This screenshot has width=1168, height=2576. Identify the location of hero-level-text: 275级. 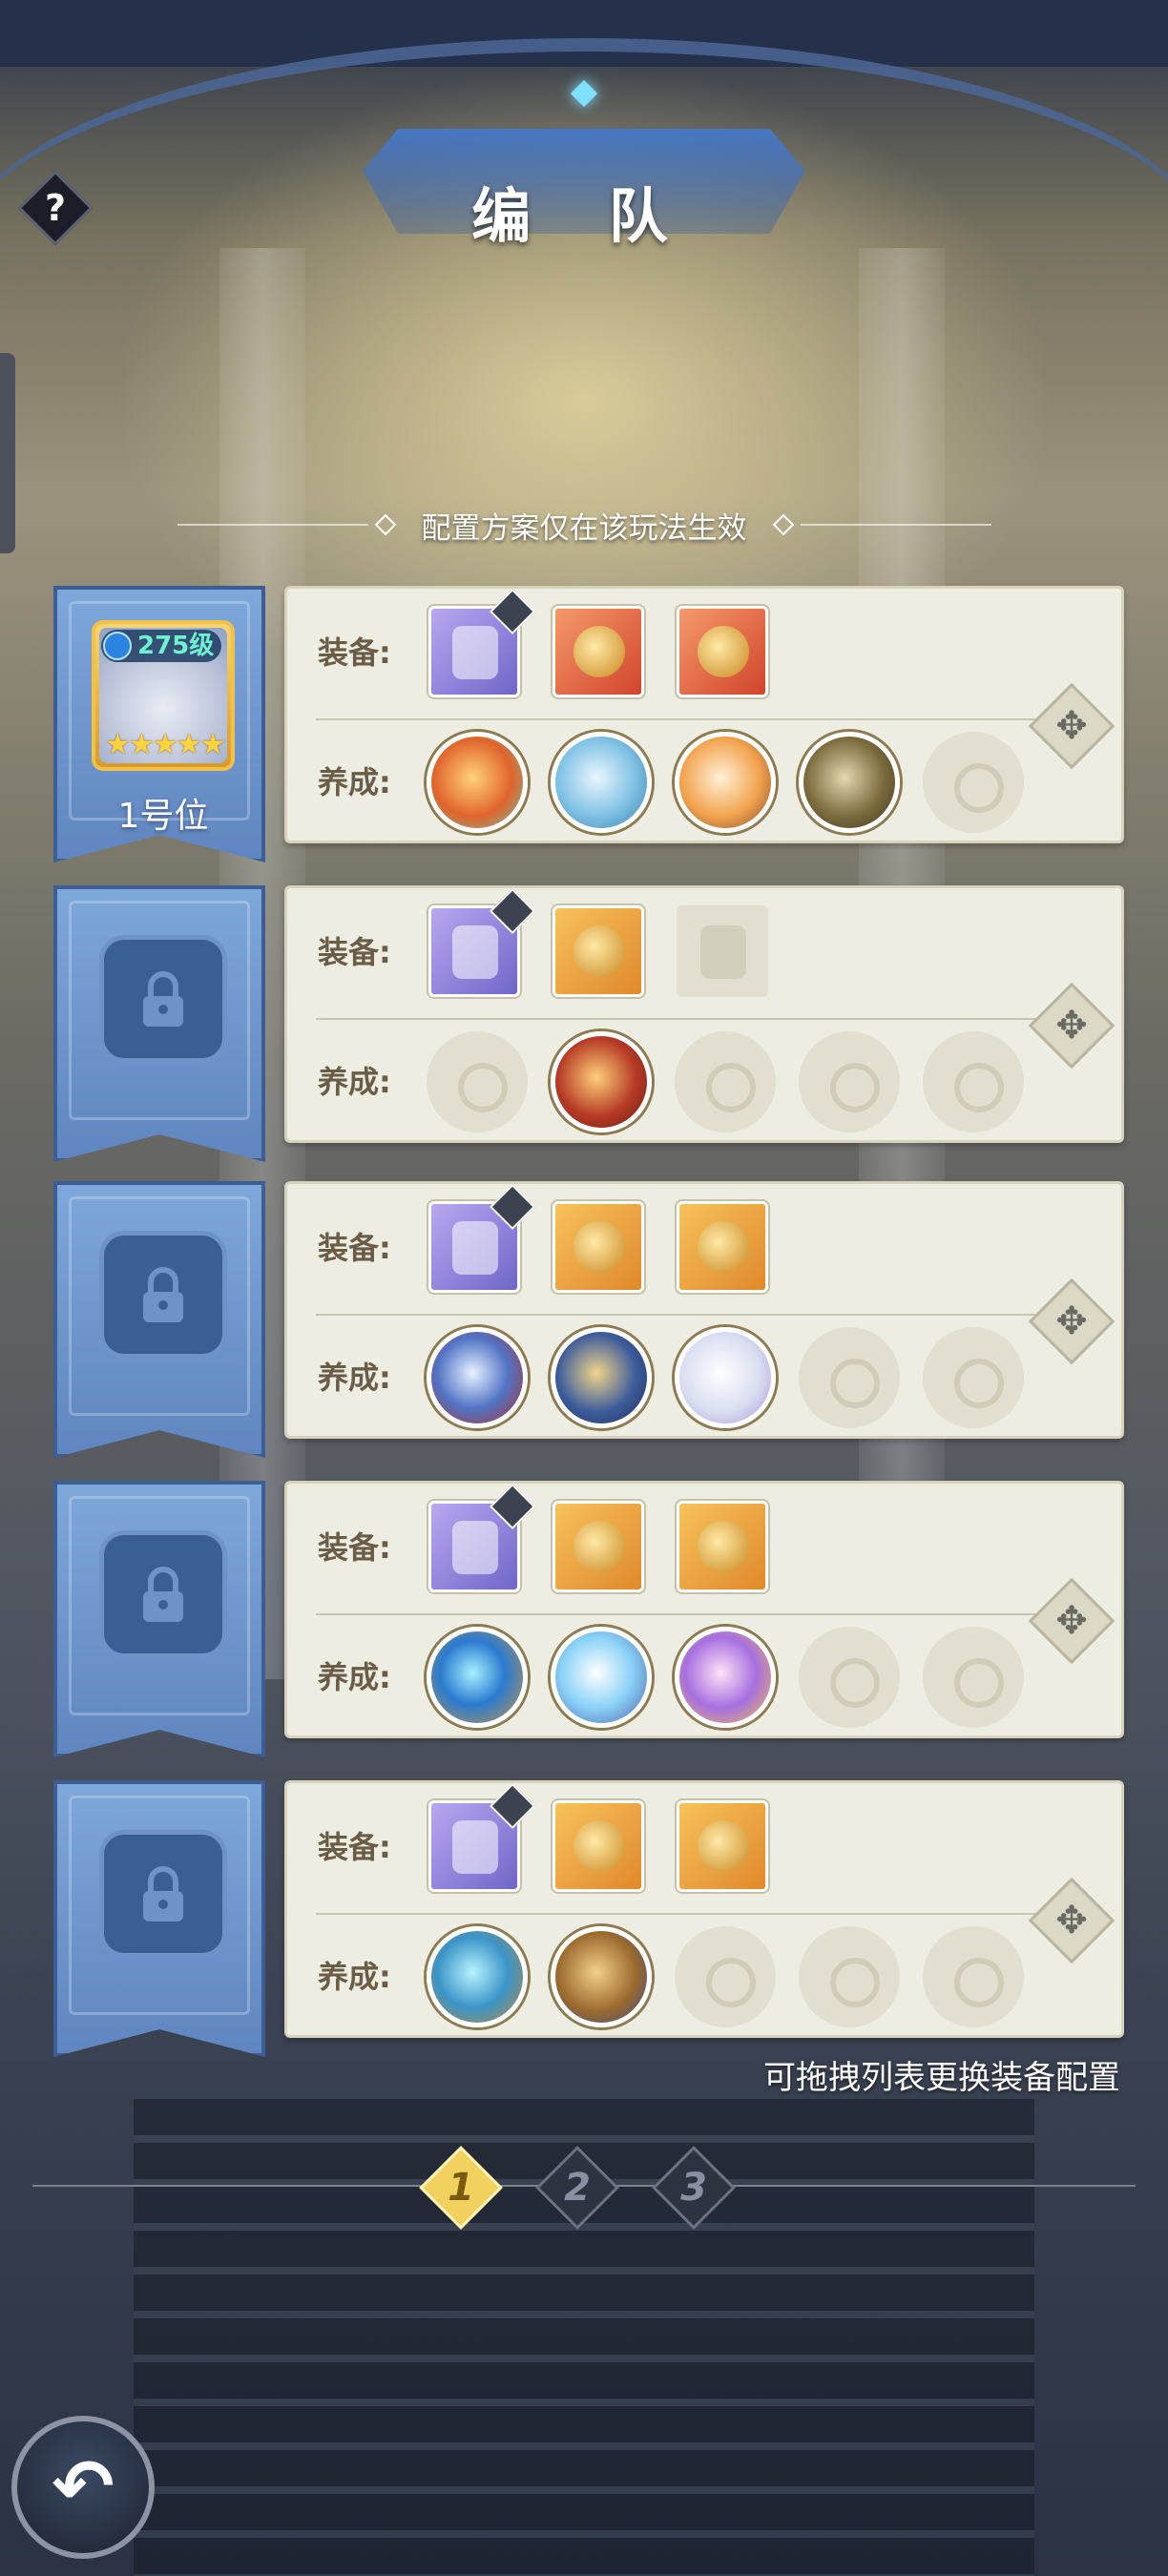
(176, 646).